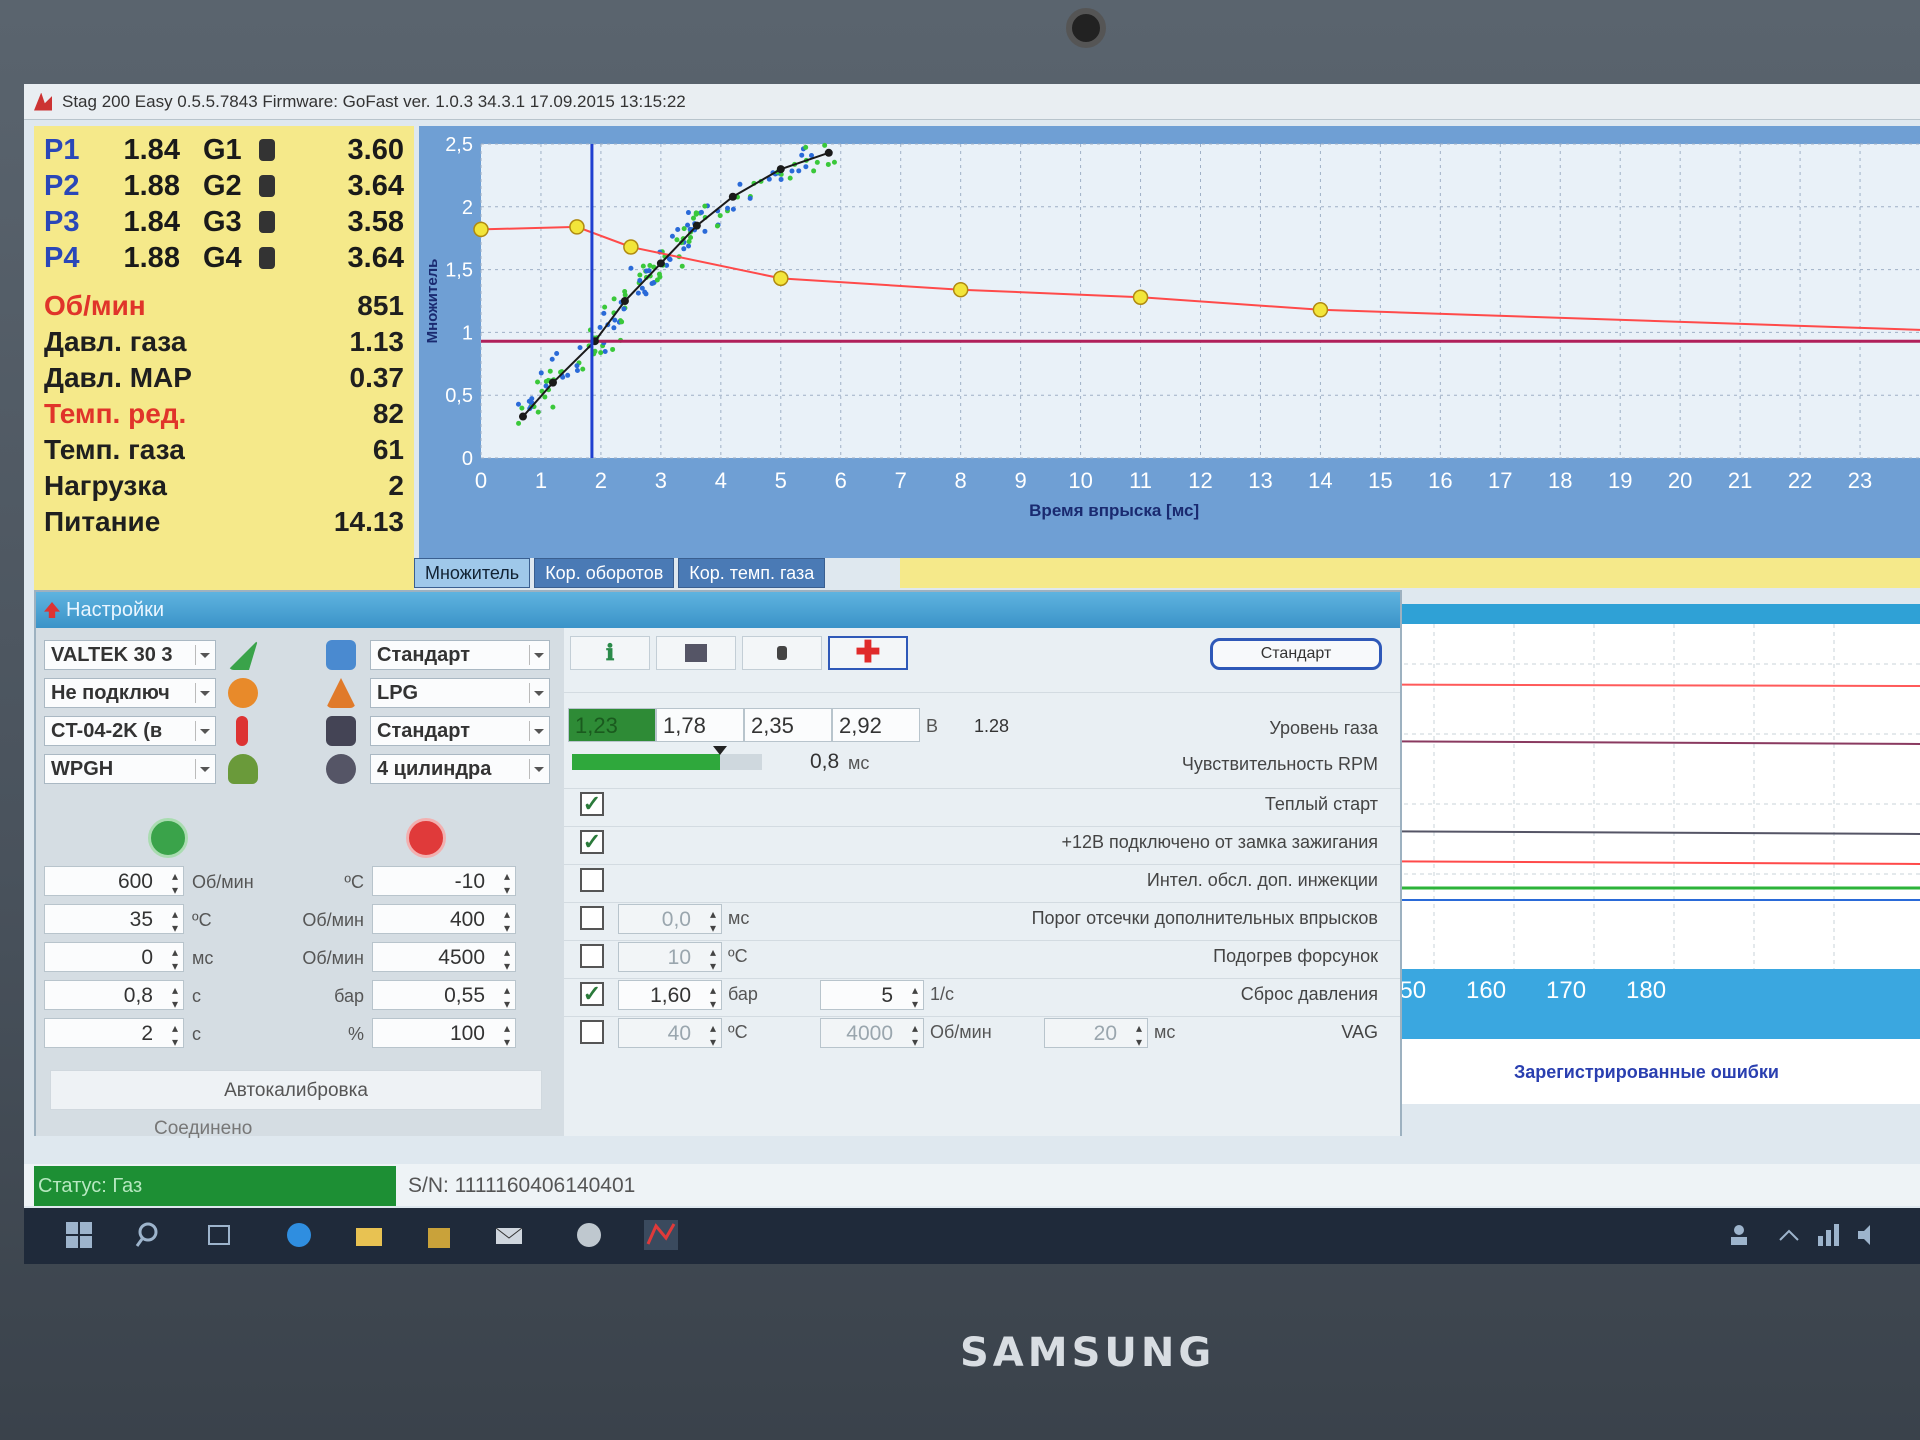 This screenshot has height=1440, width=1920. What do you see at coordinates (868, 653) in the screenshot?
I see `add-button: ✚` at bounding box center [868, 653].